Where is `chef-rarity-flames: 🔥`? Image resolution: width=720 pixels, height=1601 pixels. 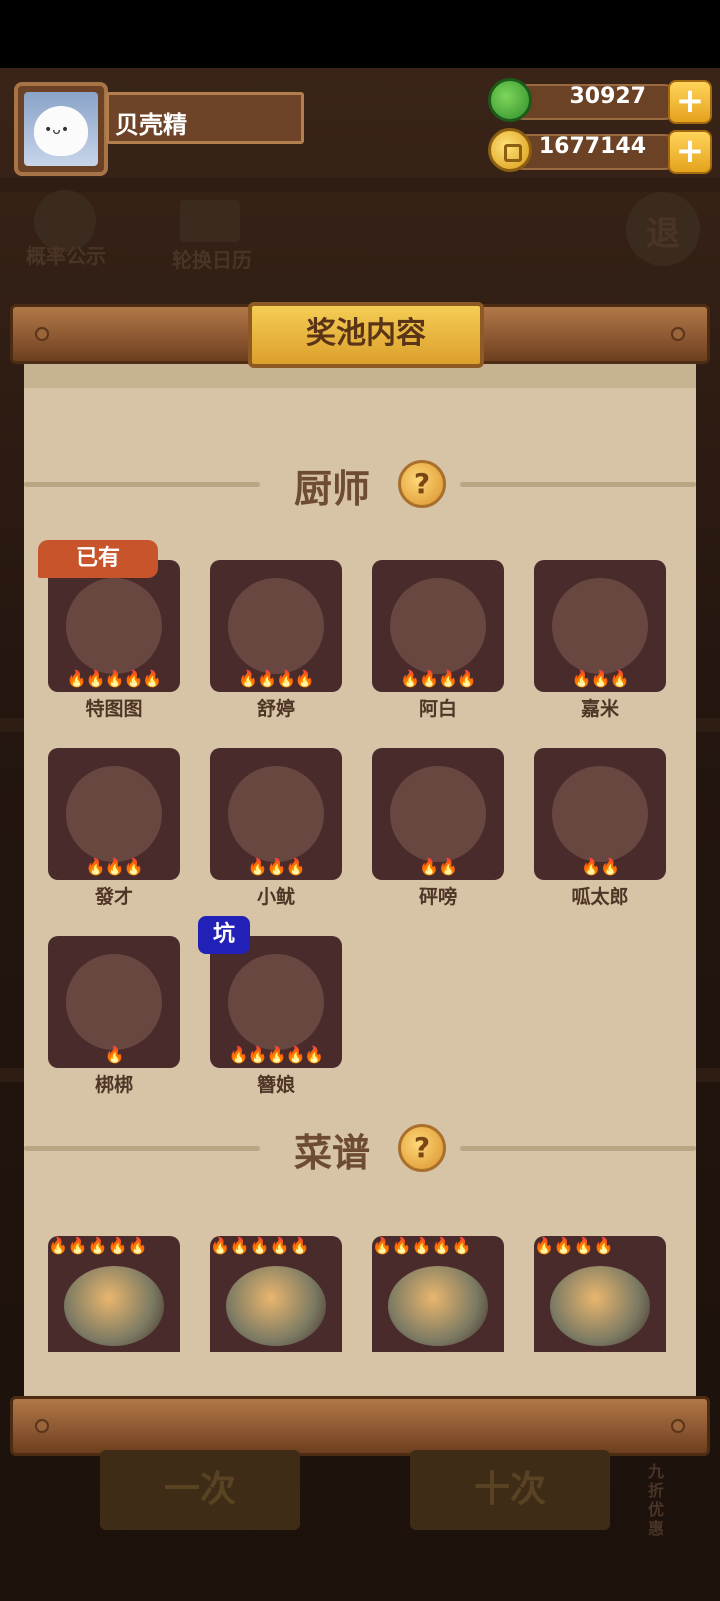 chef-rarity-flames: 🔥 is located at coordinates (114, 1054).